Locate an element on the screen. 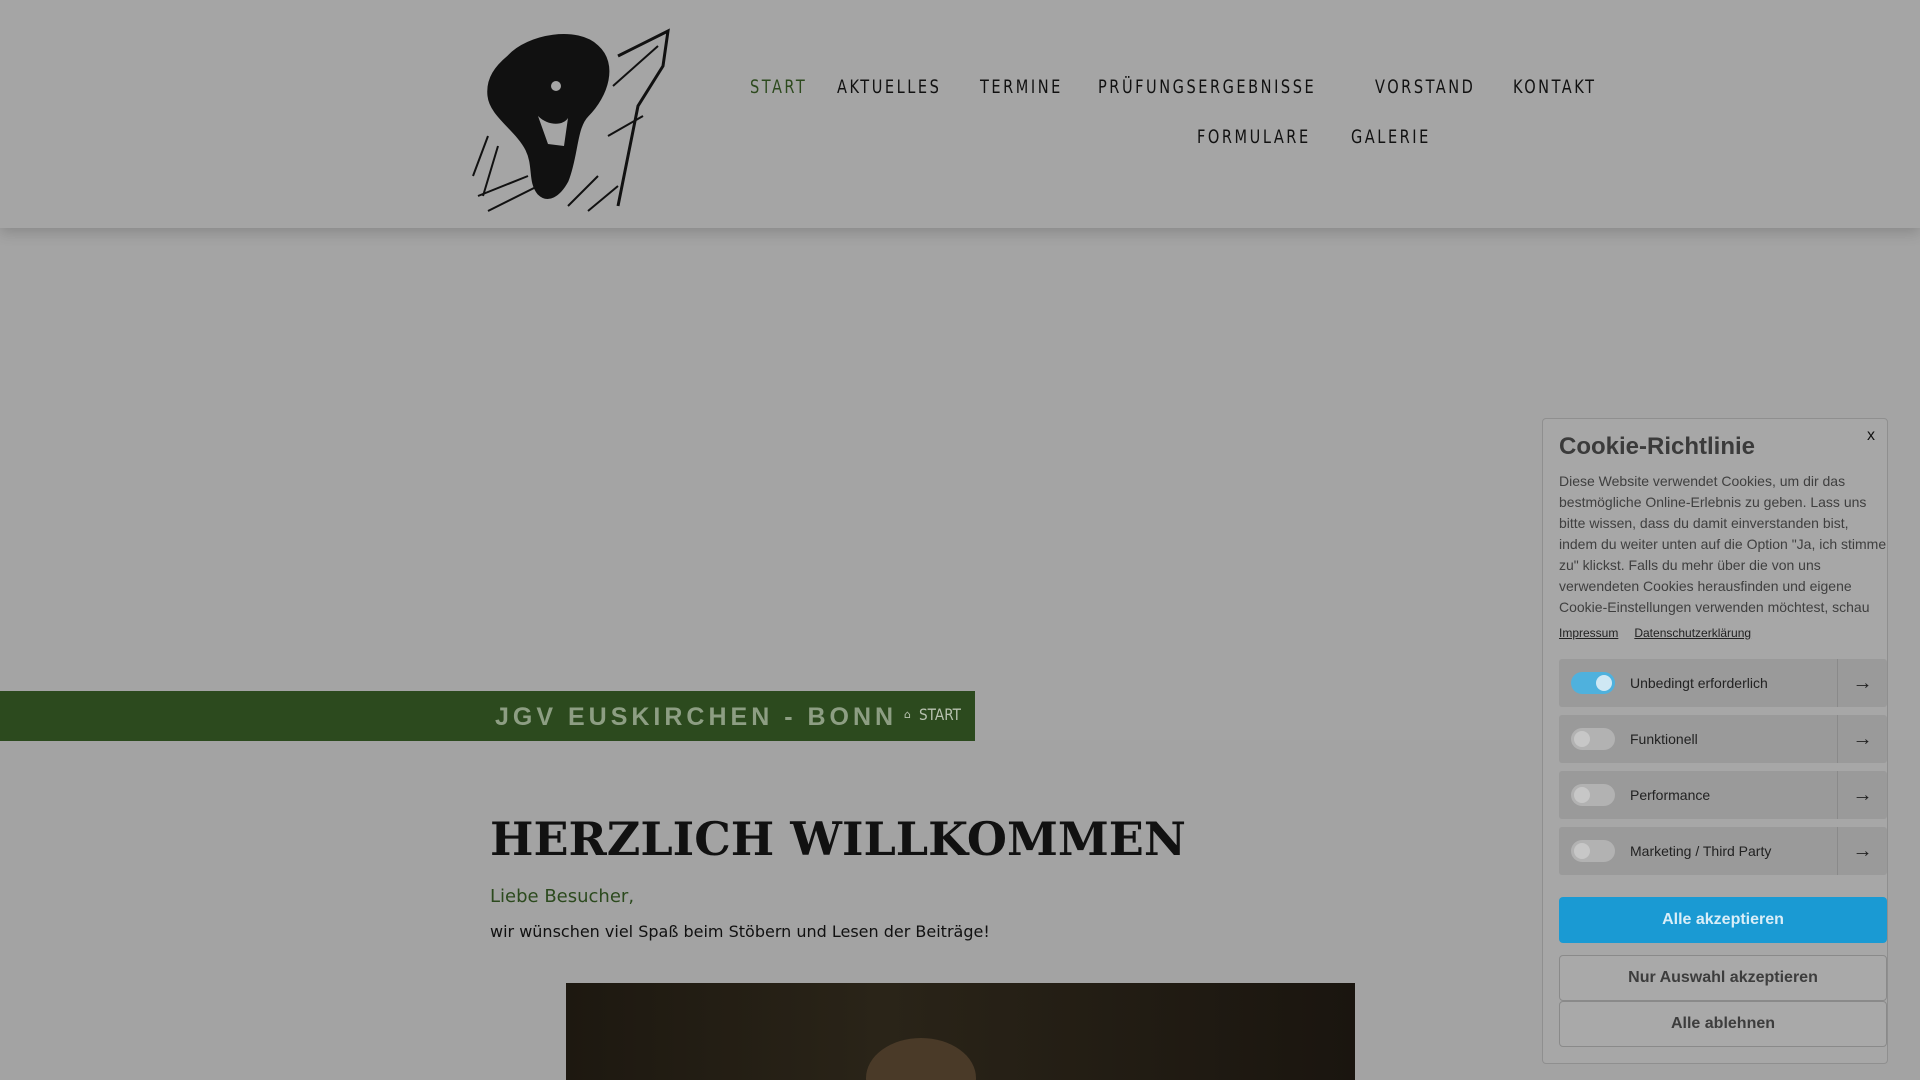  nav-pruefungsergebnisse: PRÜFUNGSERGEBNISSE is located at coordinates (1207, 87).